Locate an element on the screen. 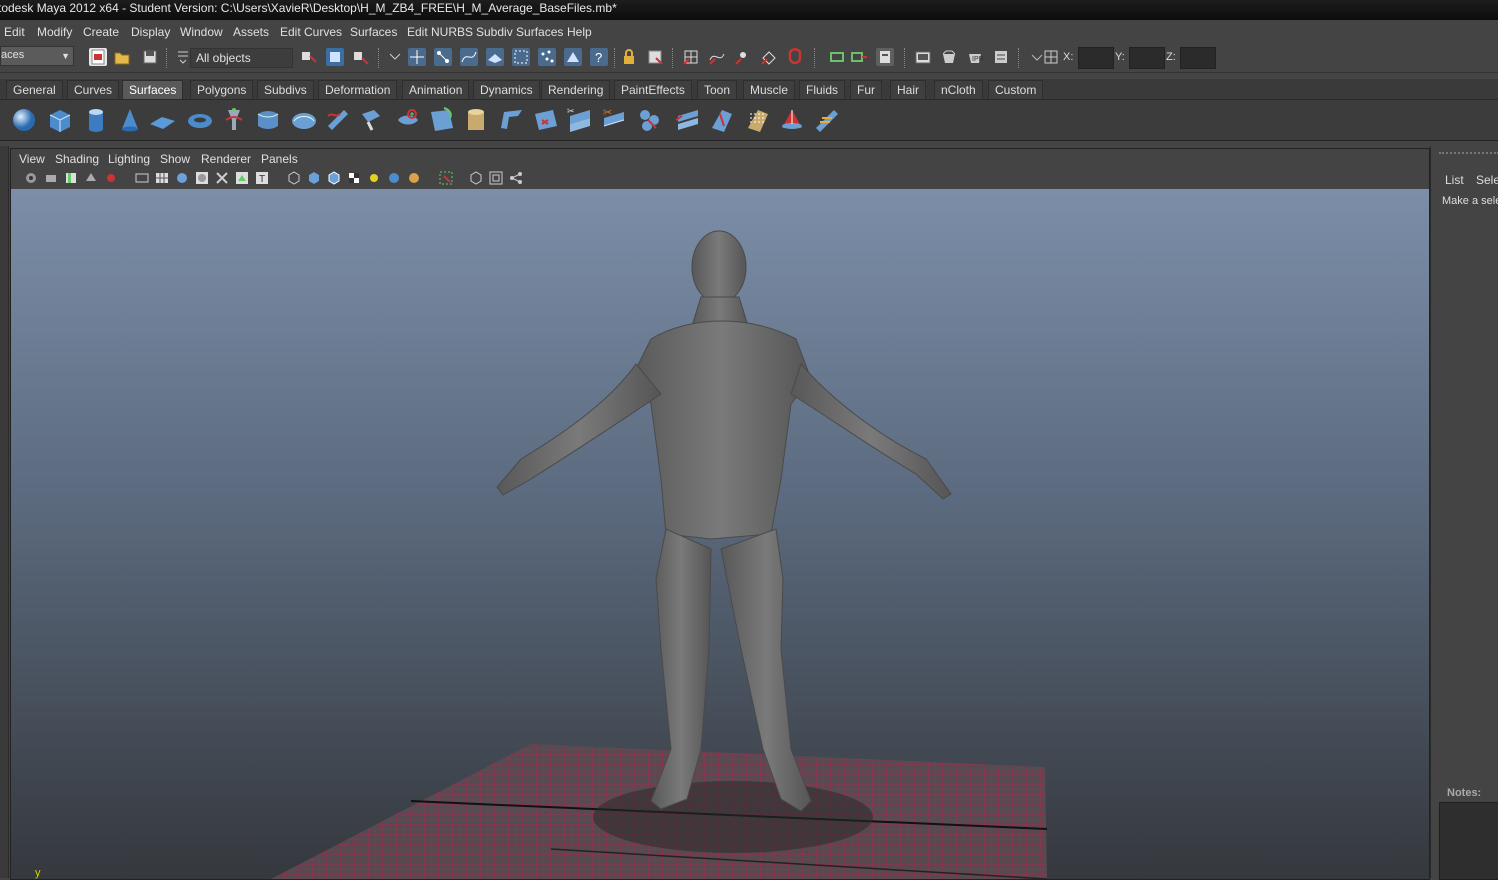  highlight-selection-icon is located at coordinates (655, 57).